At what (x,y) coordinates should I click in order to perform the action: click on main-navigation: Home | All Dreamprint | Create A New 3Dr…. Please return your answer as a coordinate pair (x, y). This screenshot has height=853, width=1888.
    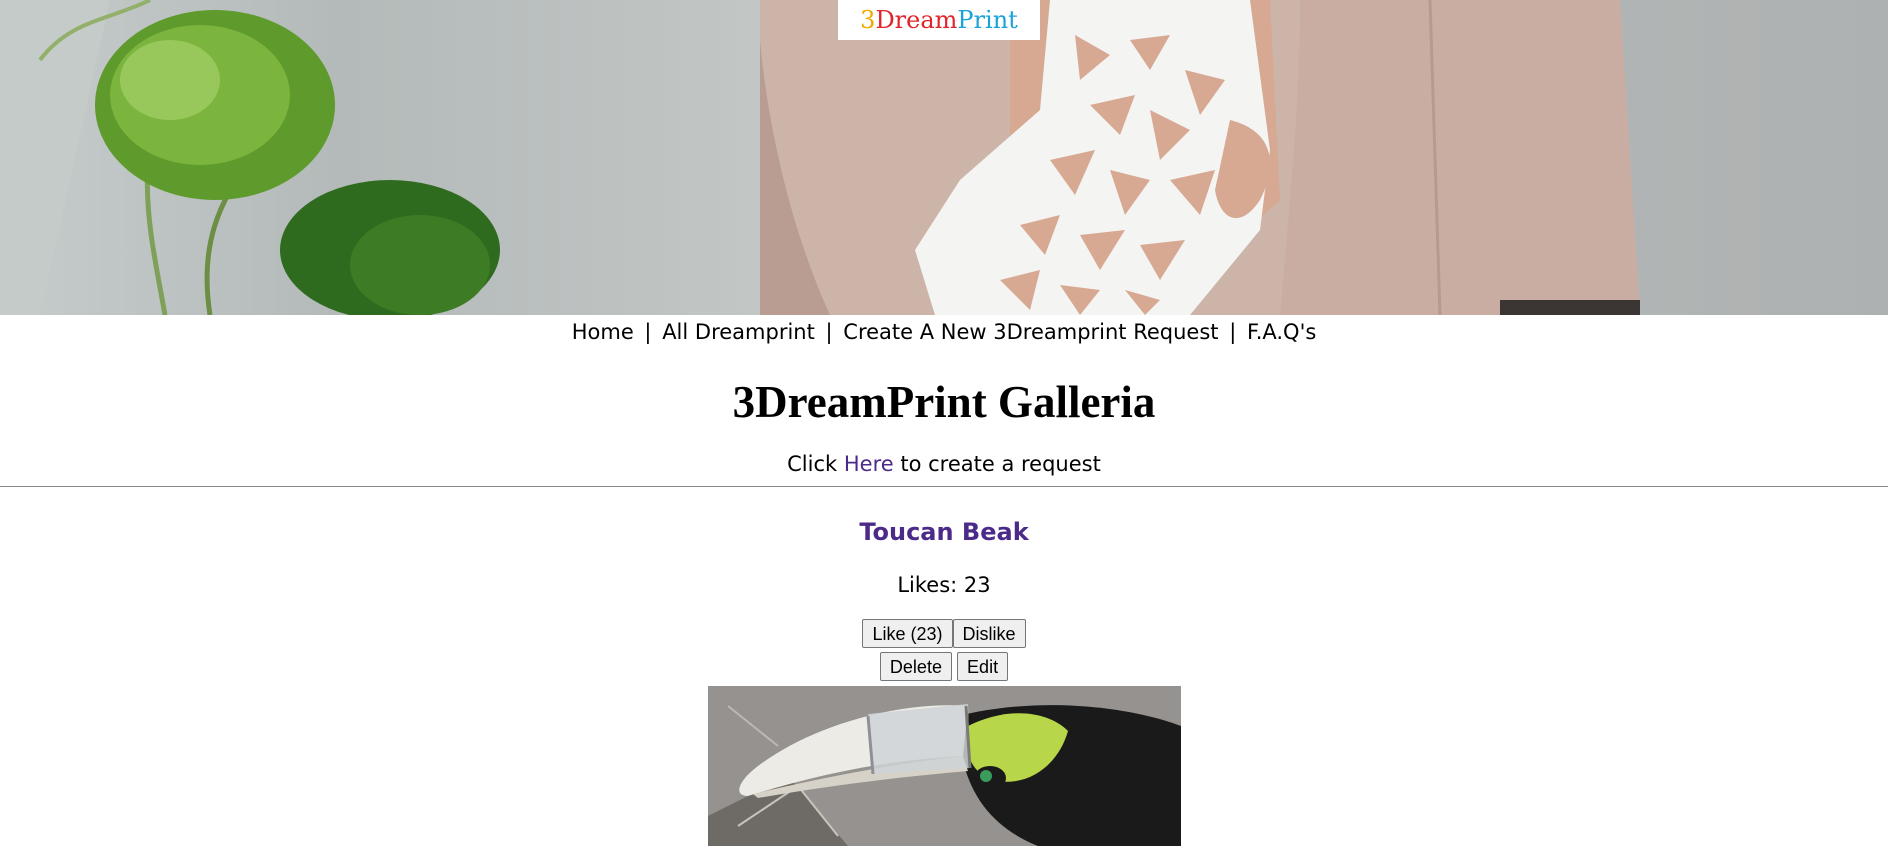
    Looking at the image, I should click on (944, 332).